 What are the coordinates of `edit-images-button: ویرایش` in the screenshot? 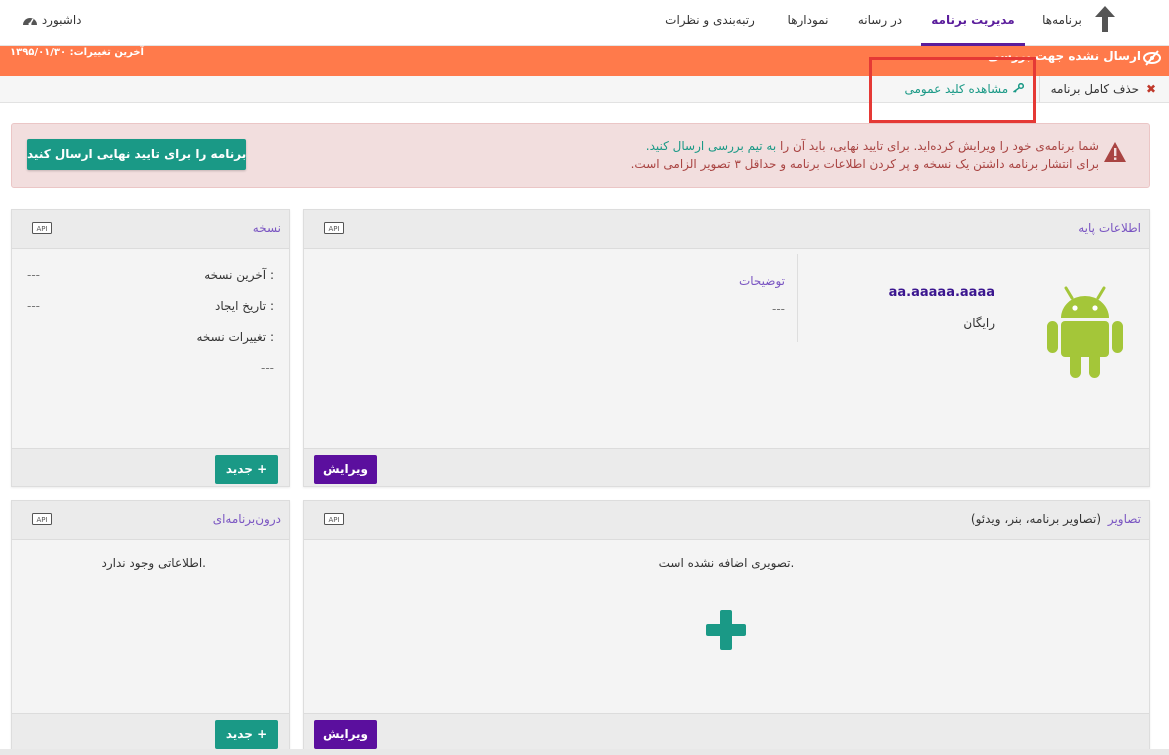 It's located at (345, 734).